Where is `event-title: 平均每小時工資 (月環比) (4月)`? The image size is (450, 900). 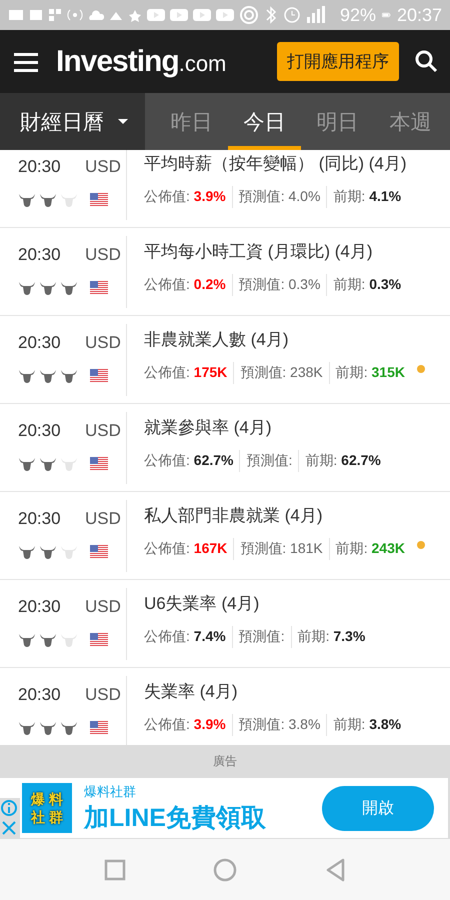
event-title: 平均每小時工資 (月環比) (4月) is located at coordinates (297, 251).